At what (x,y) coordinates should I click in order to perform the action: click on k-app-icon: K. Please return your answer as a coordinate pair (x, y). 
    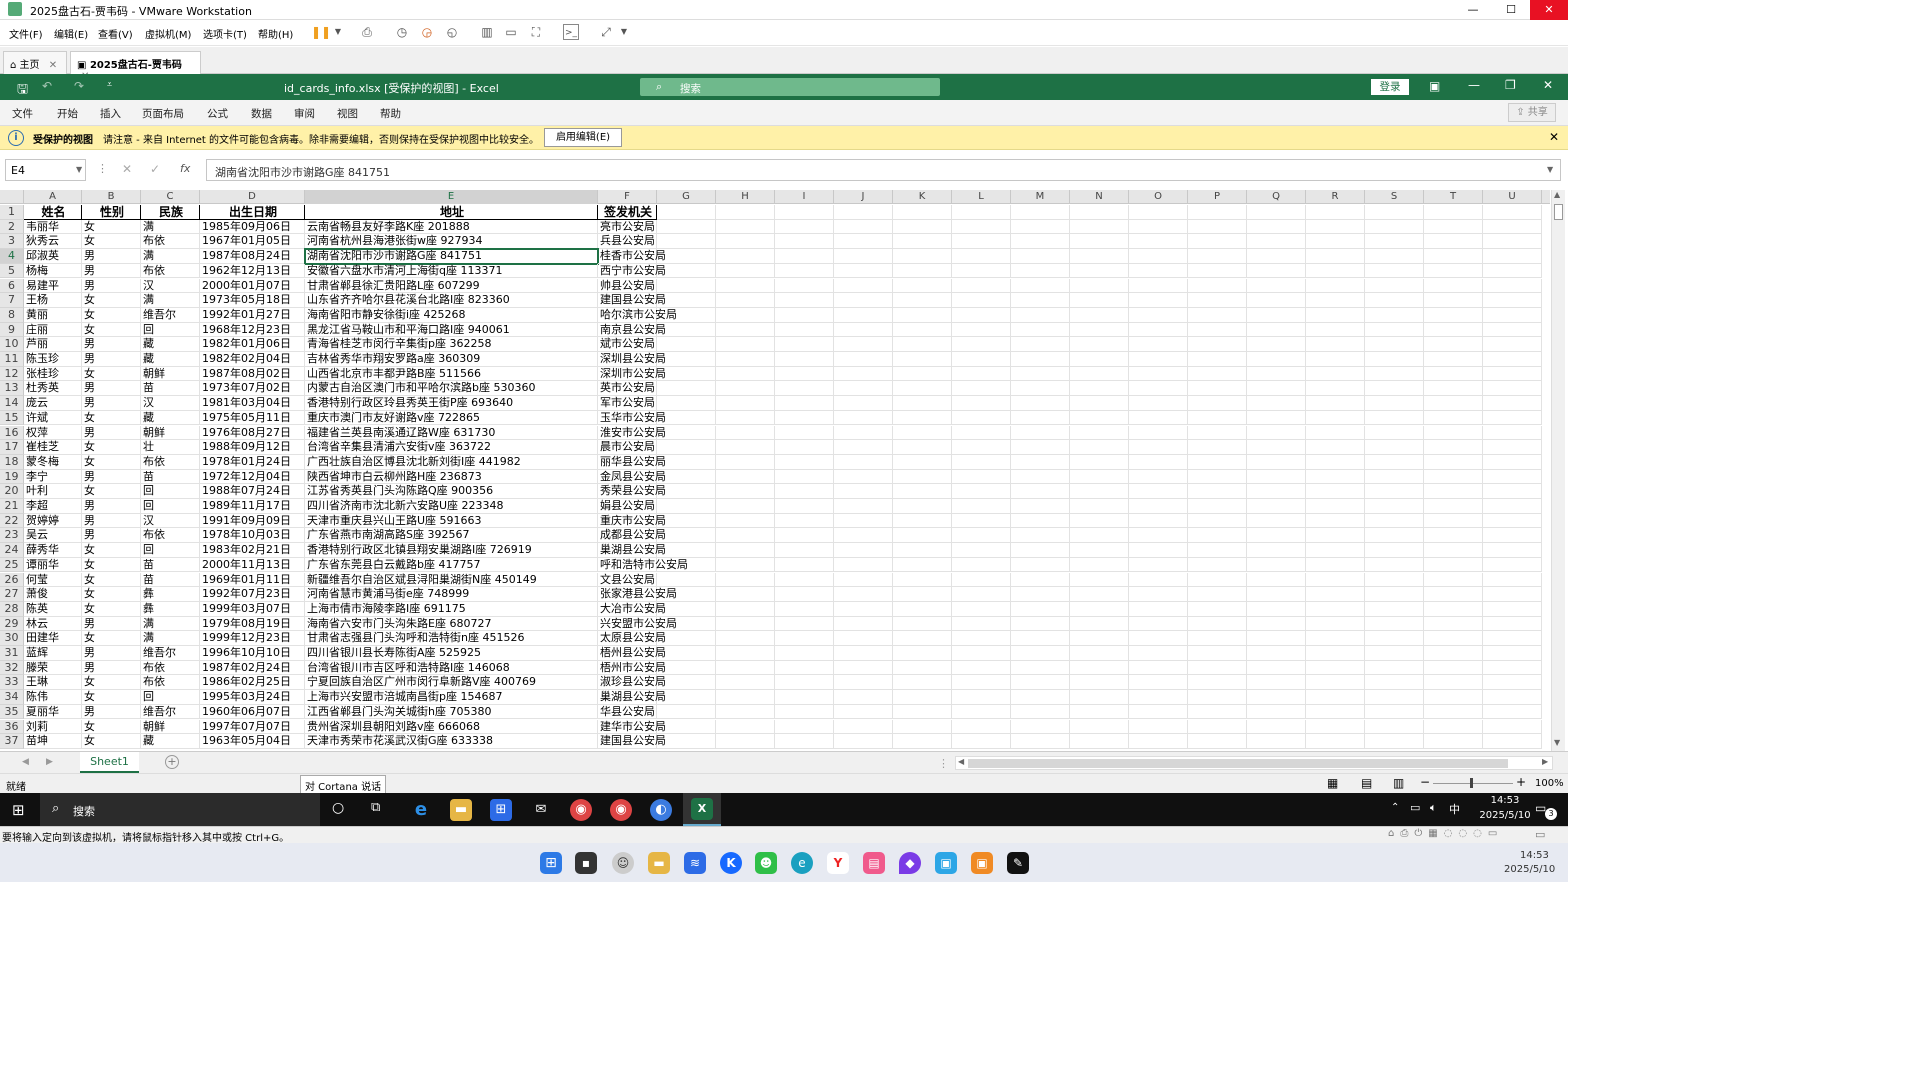
    Looking at the image, I should click on (731, 863).